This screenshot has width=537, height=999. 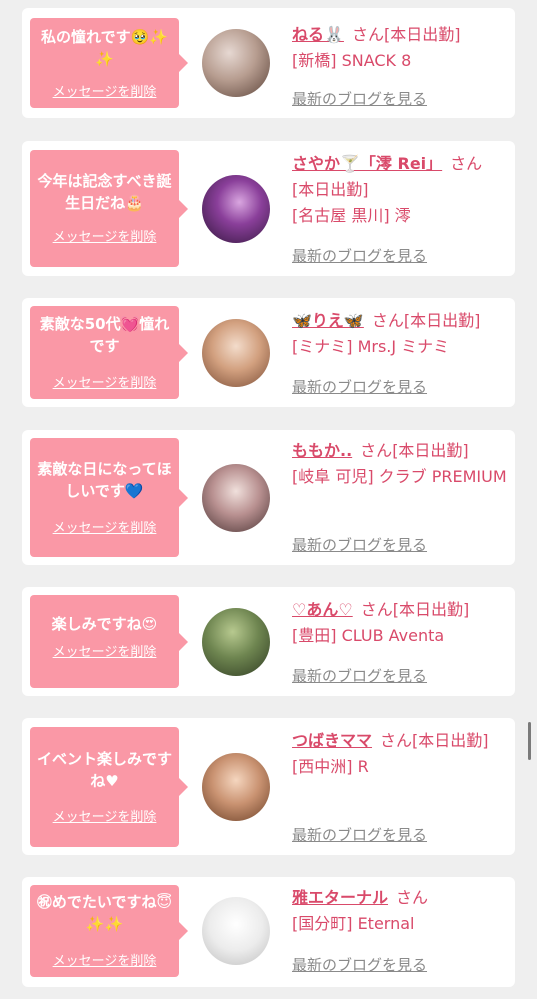 I want to click on cast-info: 🦋りえ🦋 さん[本日出勤] [ミナミ] Mrs.J ミナミ, so click(x=400, y=334).